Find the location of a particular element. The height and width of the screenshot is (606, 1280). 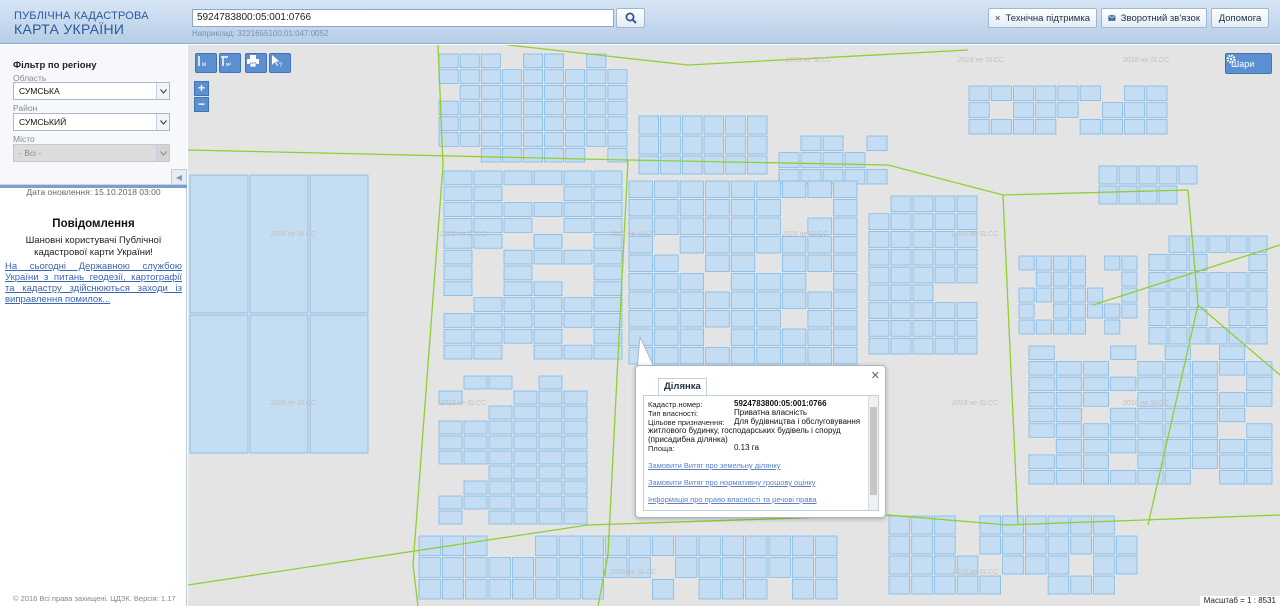

identify-button: ? is located at coordinates (280, 63).